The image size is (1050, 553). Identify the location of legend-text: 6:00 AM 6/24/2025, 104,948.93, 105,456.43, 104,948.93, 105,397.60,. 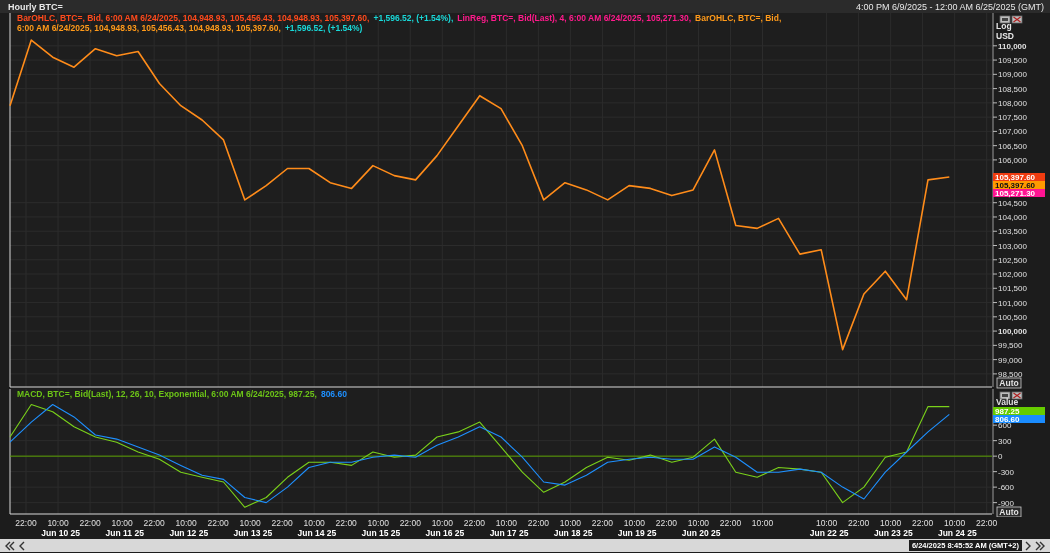
(149, 28).